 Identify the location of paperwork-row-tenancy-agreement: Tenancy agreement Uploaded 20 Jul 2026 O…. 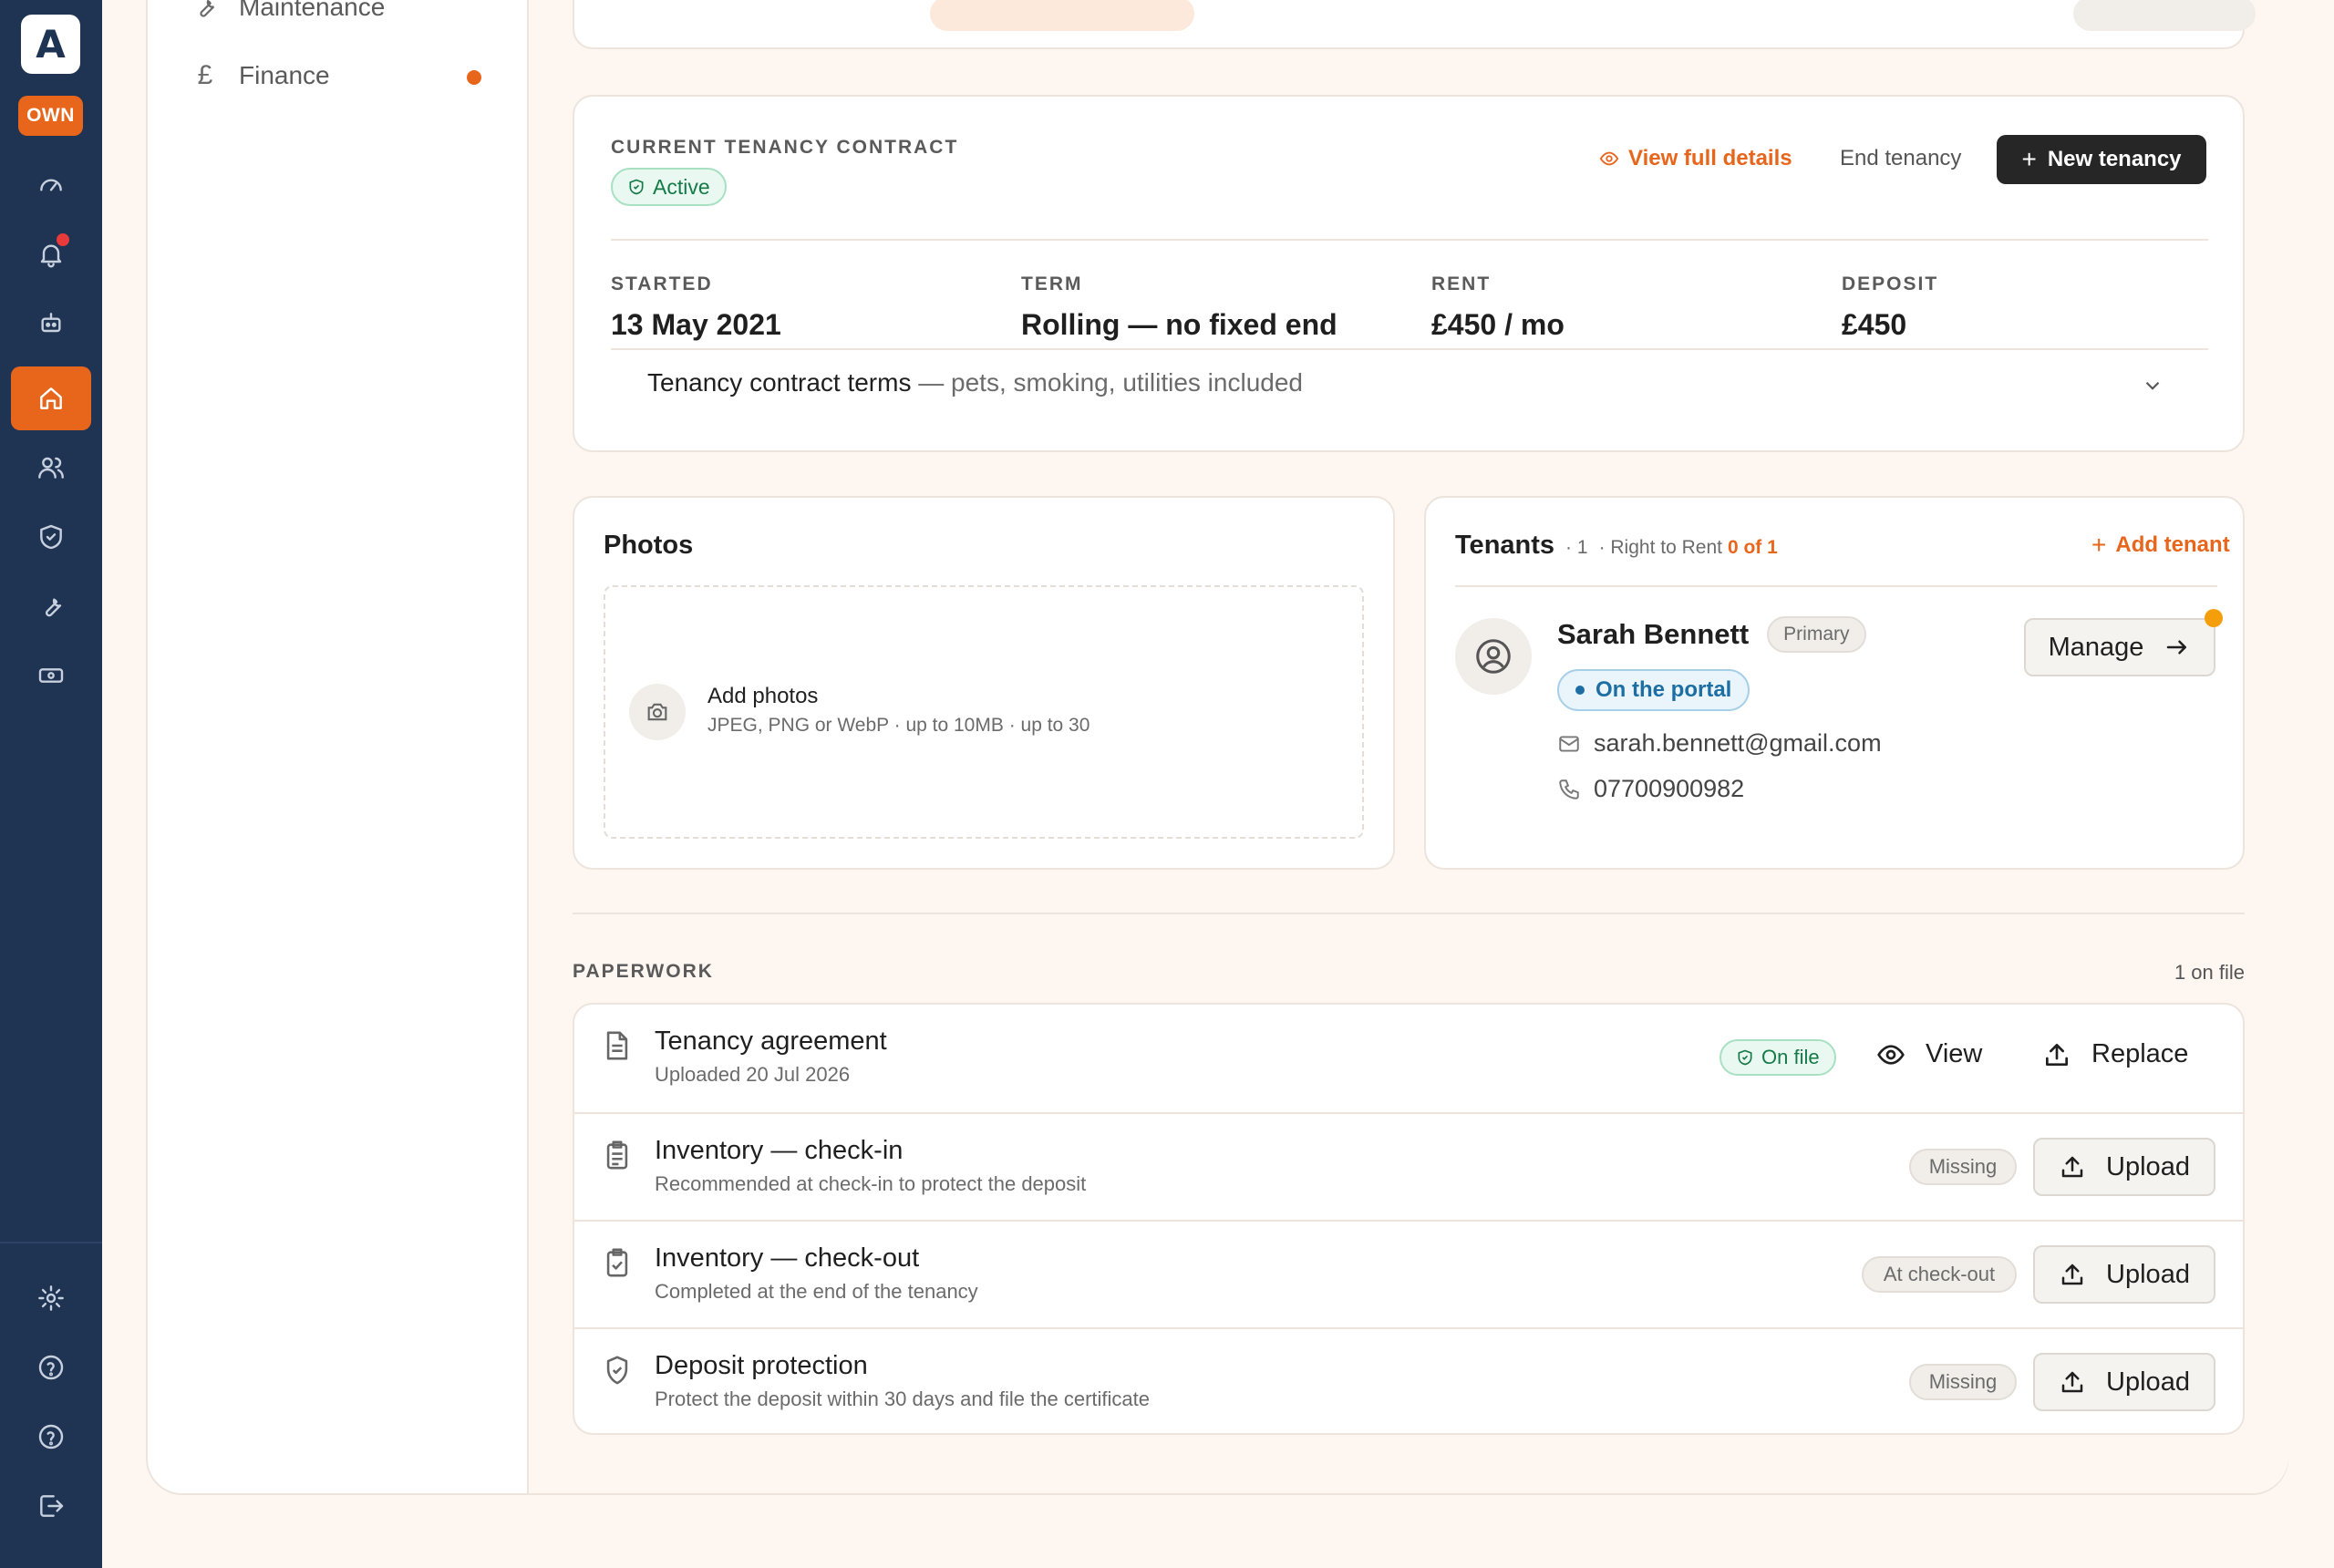
(1408, 1058).